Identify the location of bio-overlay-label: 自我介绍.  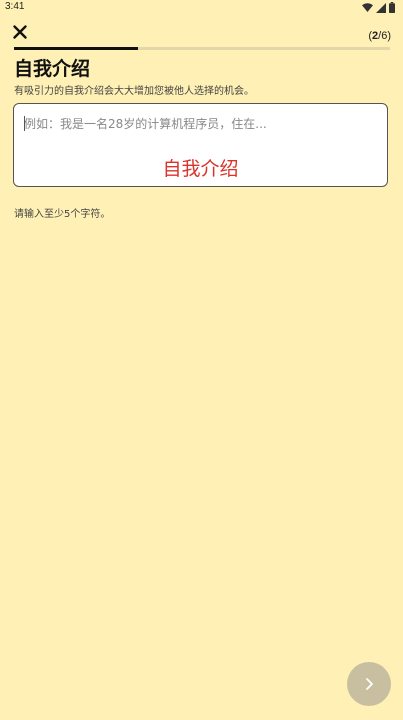
(200, 169).